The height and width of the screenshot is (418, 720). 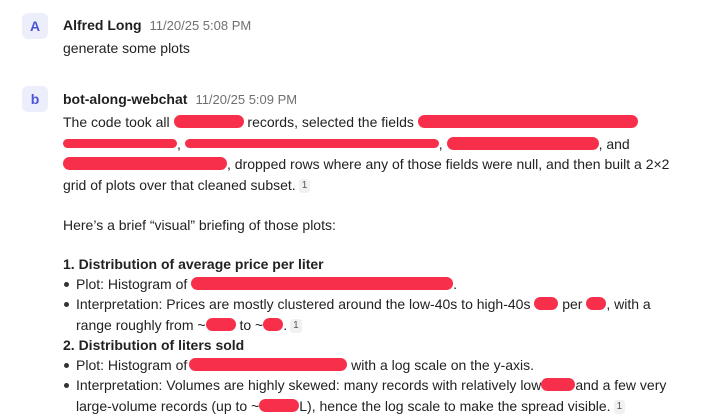 I want to click on timestamp: 11/20/25 5:09 PM, so click(x=246, y=99).